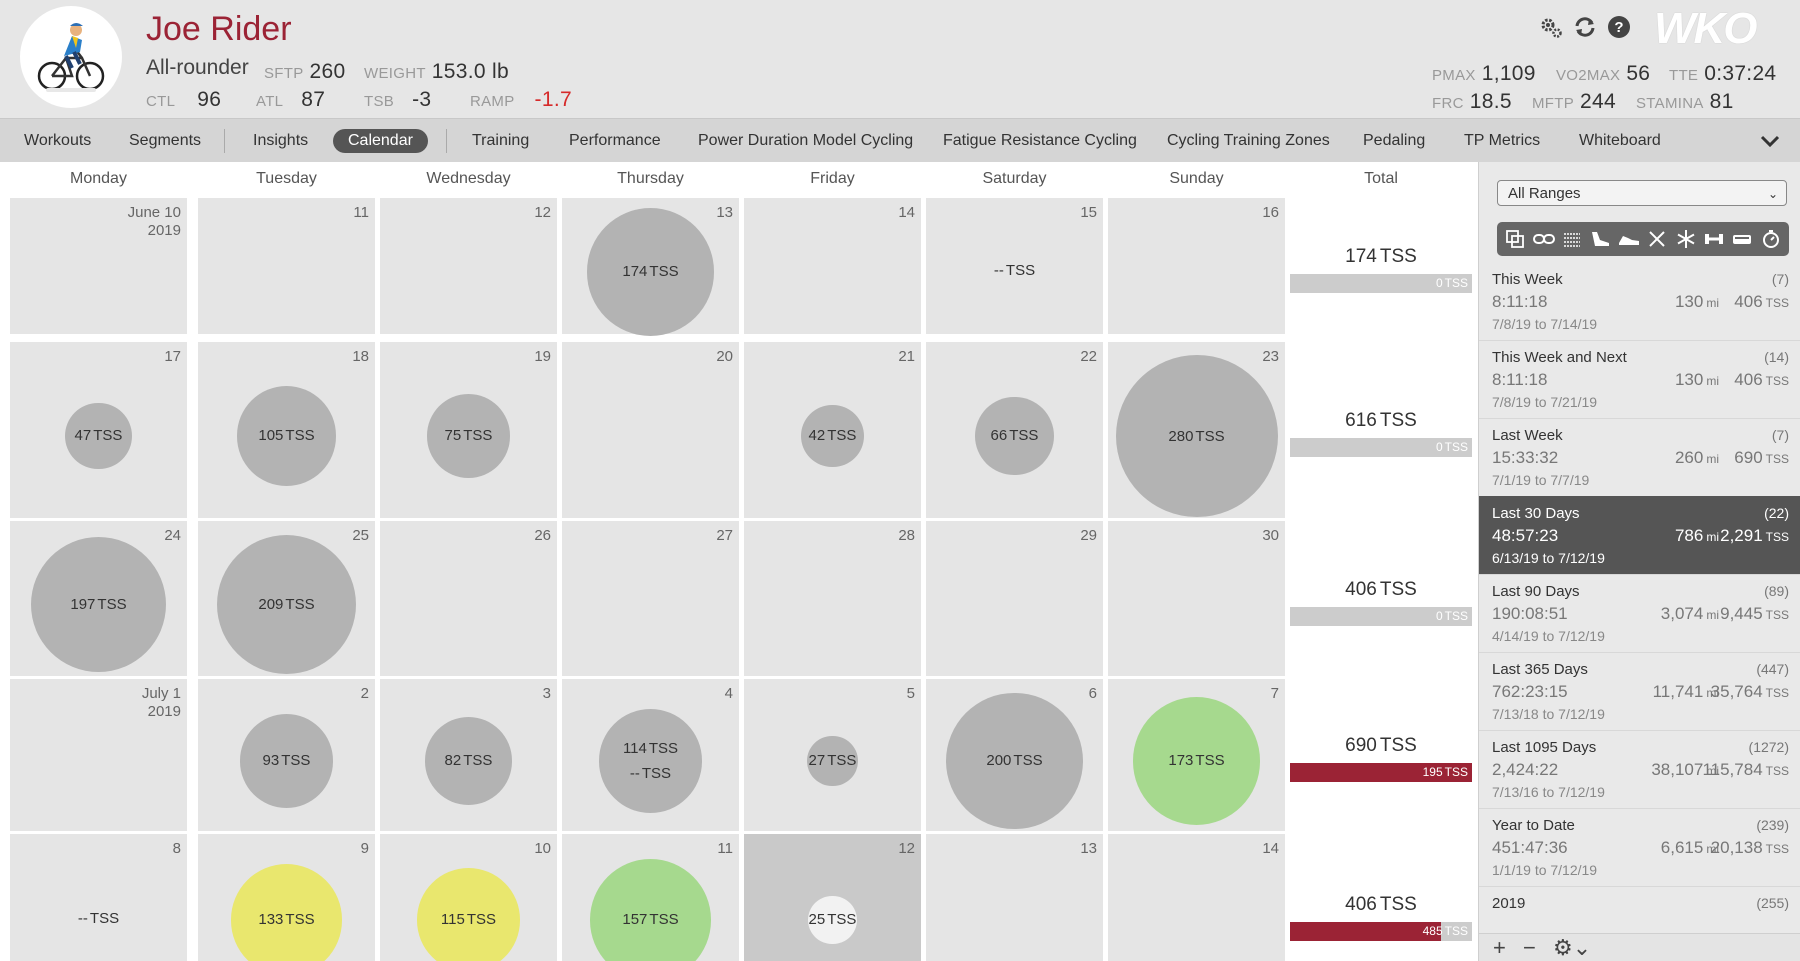  What do you see at coordinates (1014, 761) in the screenshot?
I see `tss-bubble: 200 TSS` at bounding box center [1014, 761].